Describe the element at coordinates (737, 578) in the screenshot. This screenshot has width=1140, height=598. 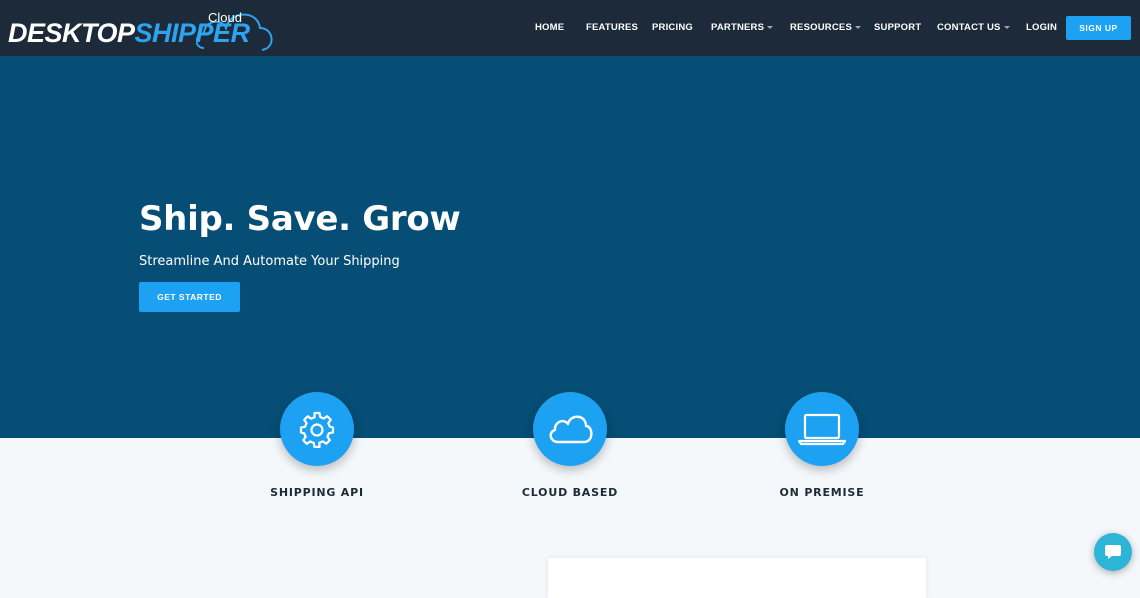
I see `content-card` at that location.